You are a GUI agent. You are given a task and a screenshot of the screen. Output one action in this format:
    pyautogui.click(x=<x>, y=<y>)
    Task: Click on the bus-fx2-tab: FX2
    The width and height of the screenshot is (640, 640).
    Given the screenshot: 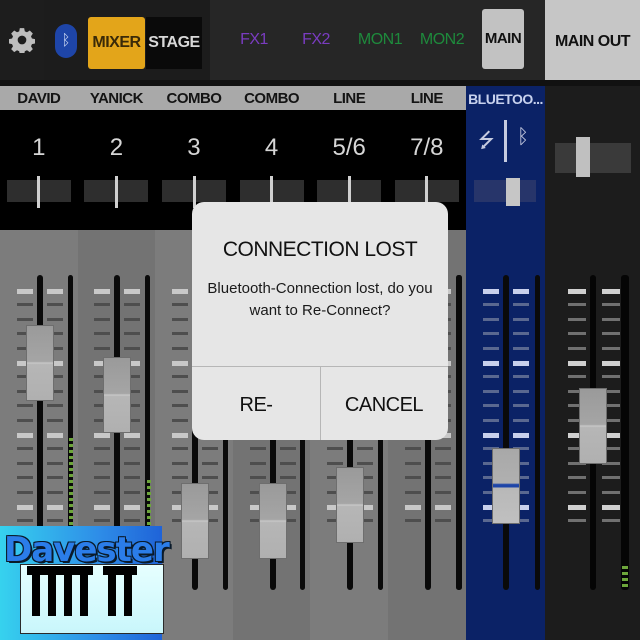 What is the action you would take?
    pyautogui.click(x=316, y=40)
    